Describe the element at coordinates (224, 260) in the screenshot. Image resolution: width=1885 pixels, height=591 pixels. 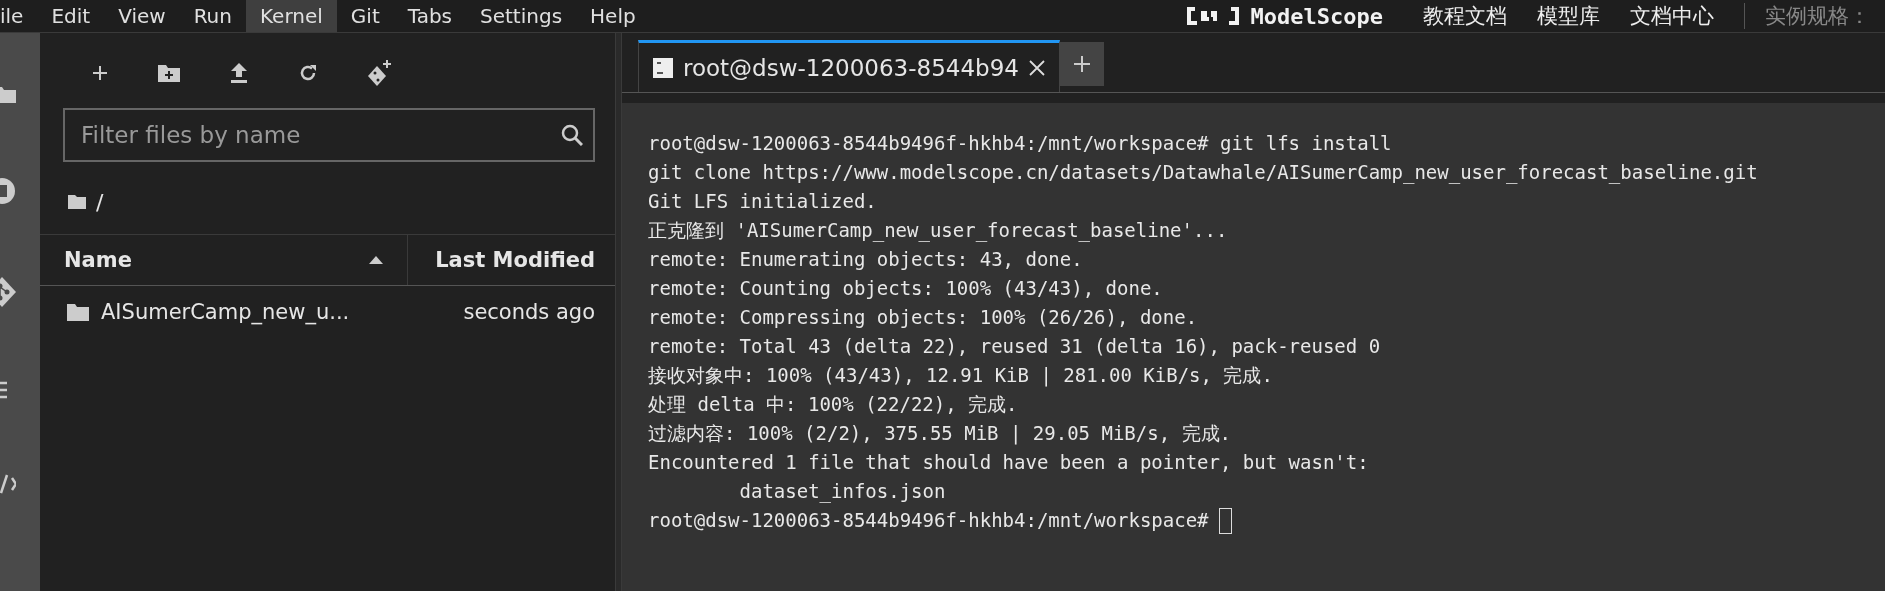
I see `column-header: Name` at that location.